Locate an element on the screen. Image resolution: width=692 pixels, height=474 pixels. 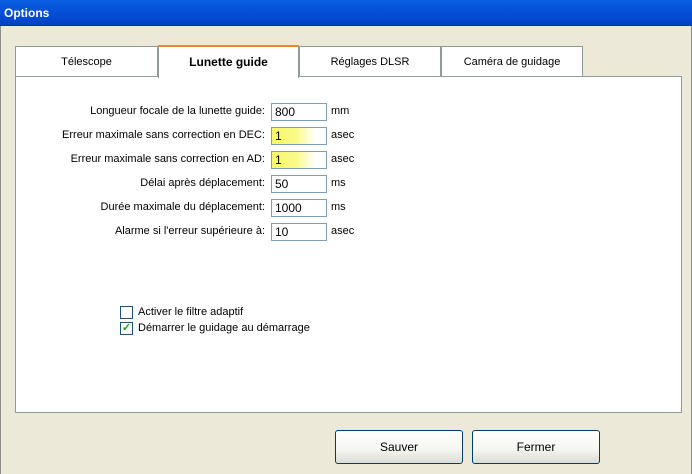
tab-camera-de-guidage: Caméra de guidage is located at coordinates (512, 61).